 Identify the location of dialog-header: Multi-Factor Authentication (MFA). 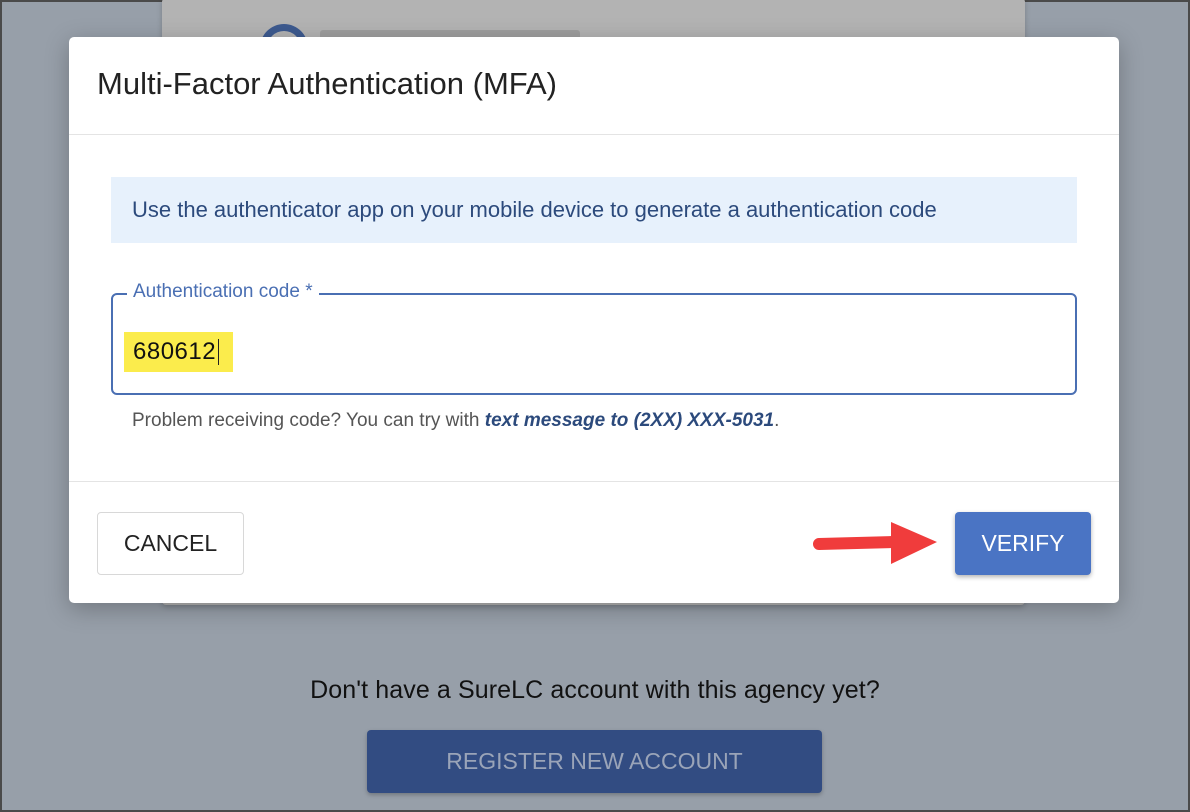
(594, 86).